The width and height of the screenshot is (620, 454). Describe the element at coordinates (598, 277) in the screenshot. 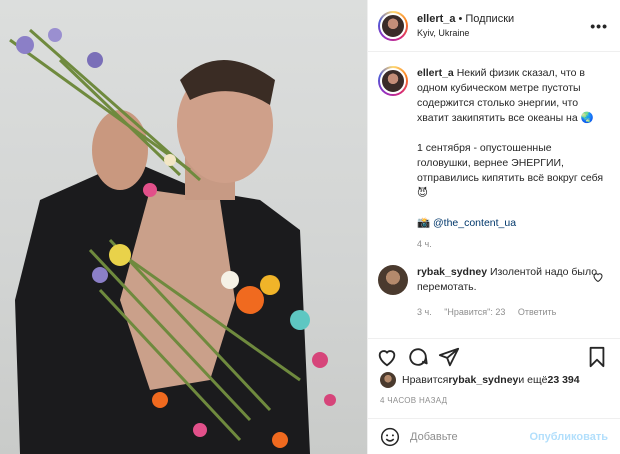

I see `comment-like-icon` at that location.